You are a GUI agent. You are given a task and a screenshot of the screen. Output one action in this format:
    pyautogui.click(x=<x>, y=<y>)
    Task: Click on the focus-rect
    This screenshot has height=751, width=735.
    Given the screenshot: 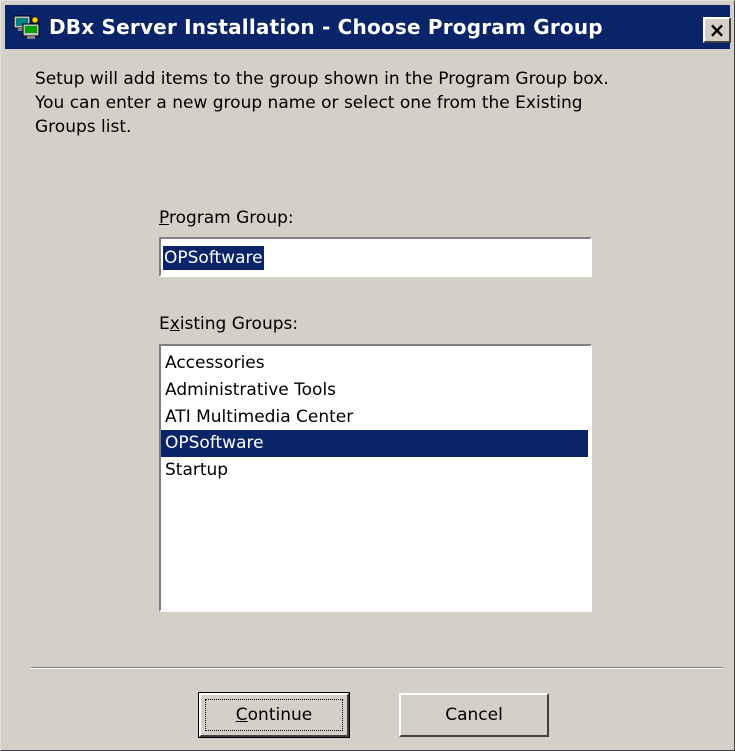 What is the action you would take?
    pyautogui.click(x=274, y=715)
    